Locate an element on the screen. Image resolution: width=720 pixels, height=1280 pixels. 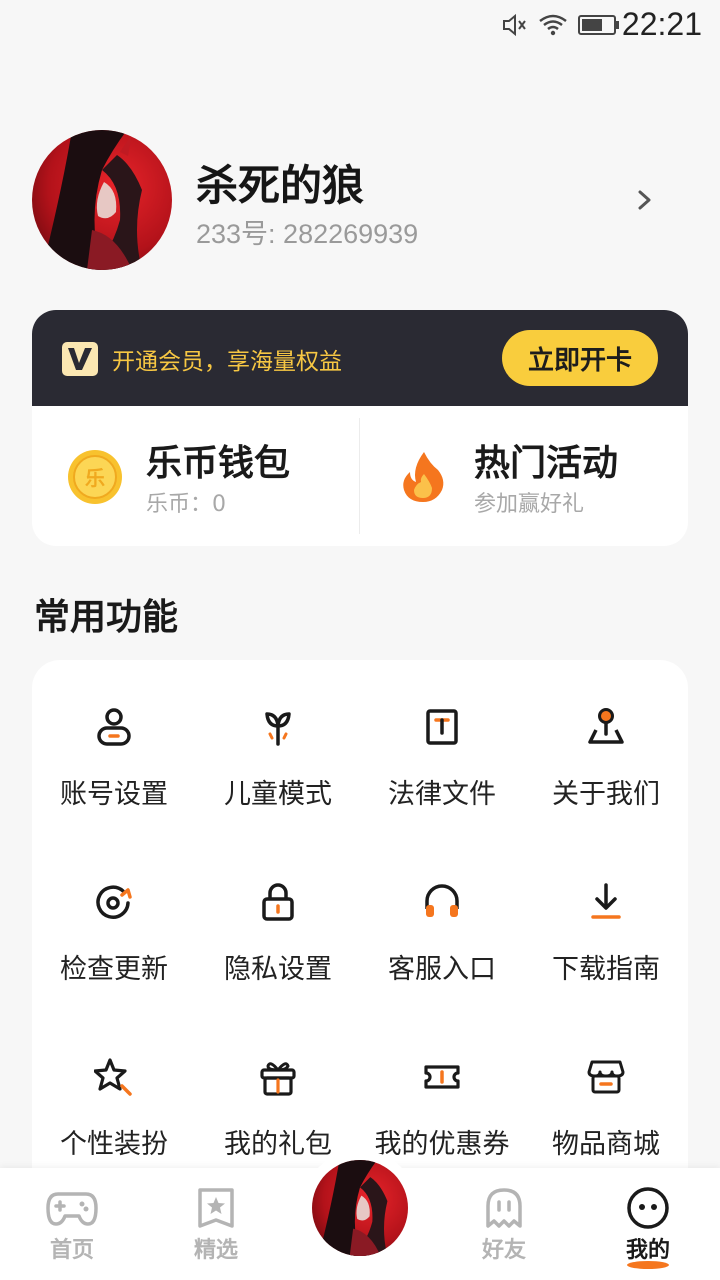
svg-text: 乐 is located at coordinates (95, 478).